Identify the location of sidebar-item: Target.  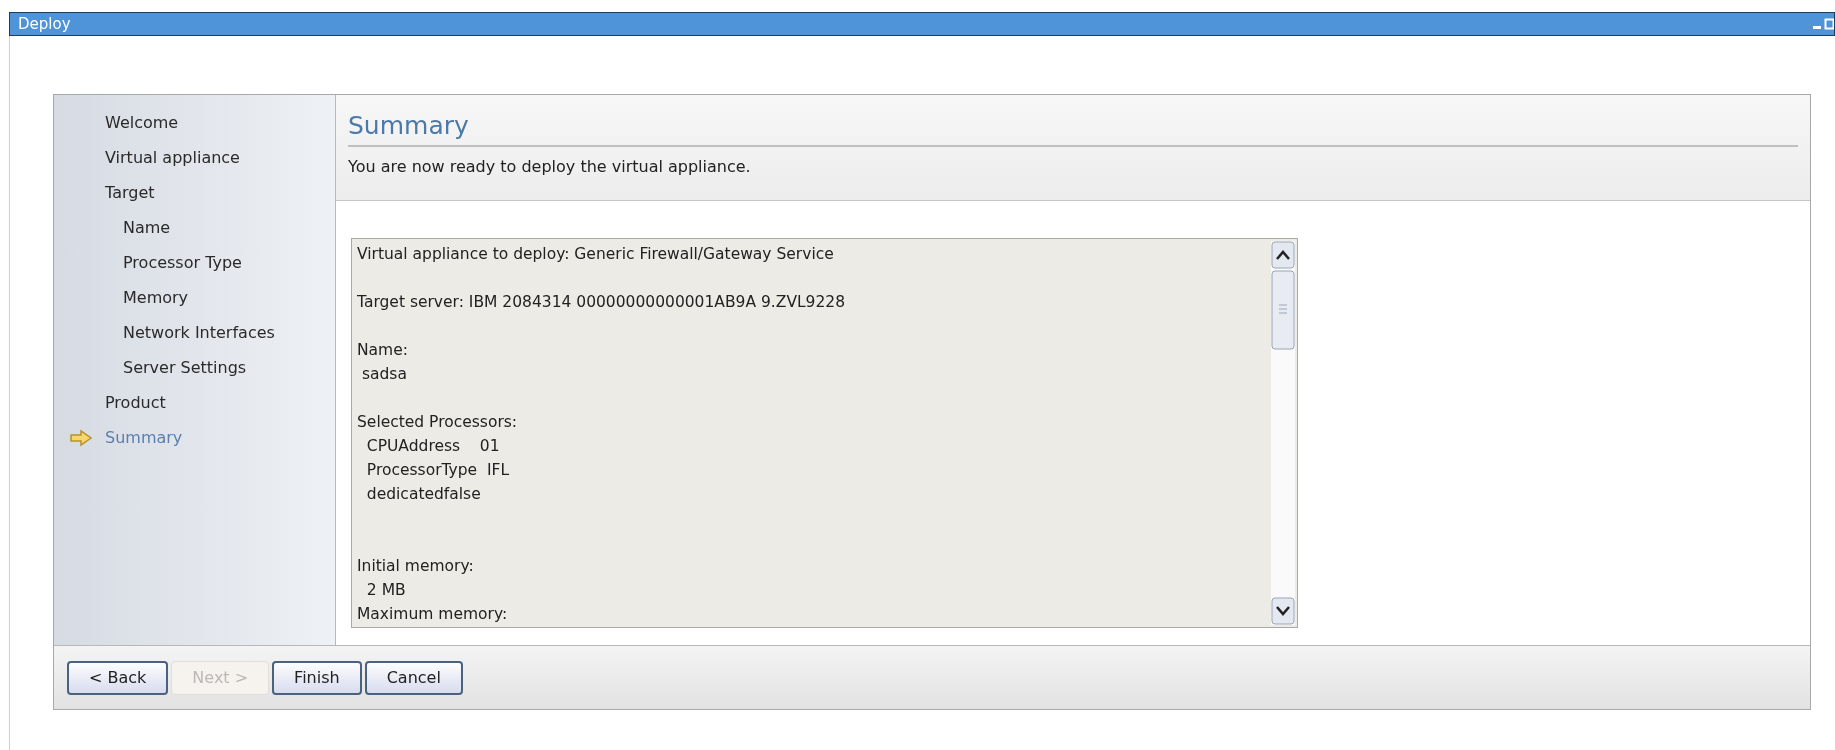
(130, 192).